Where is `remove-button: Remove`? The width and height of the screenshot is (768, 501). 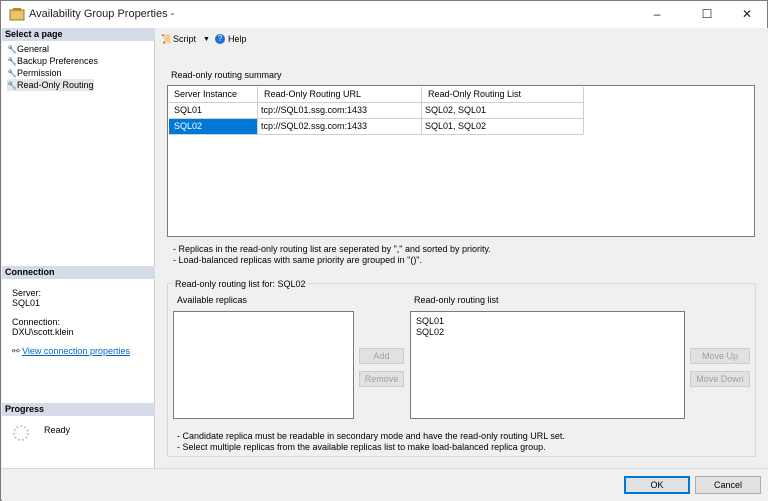
remove-button: Remove is located at coordinates (381, 379).